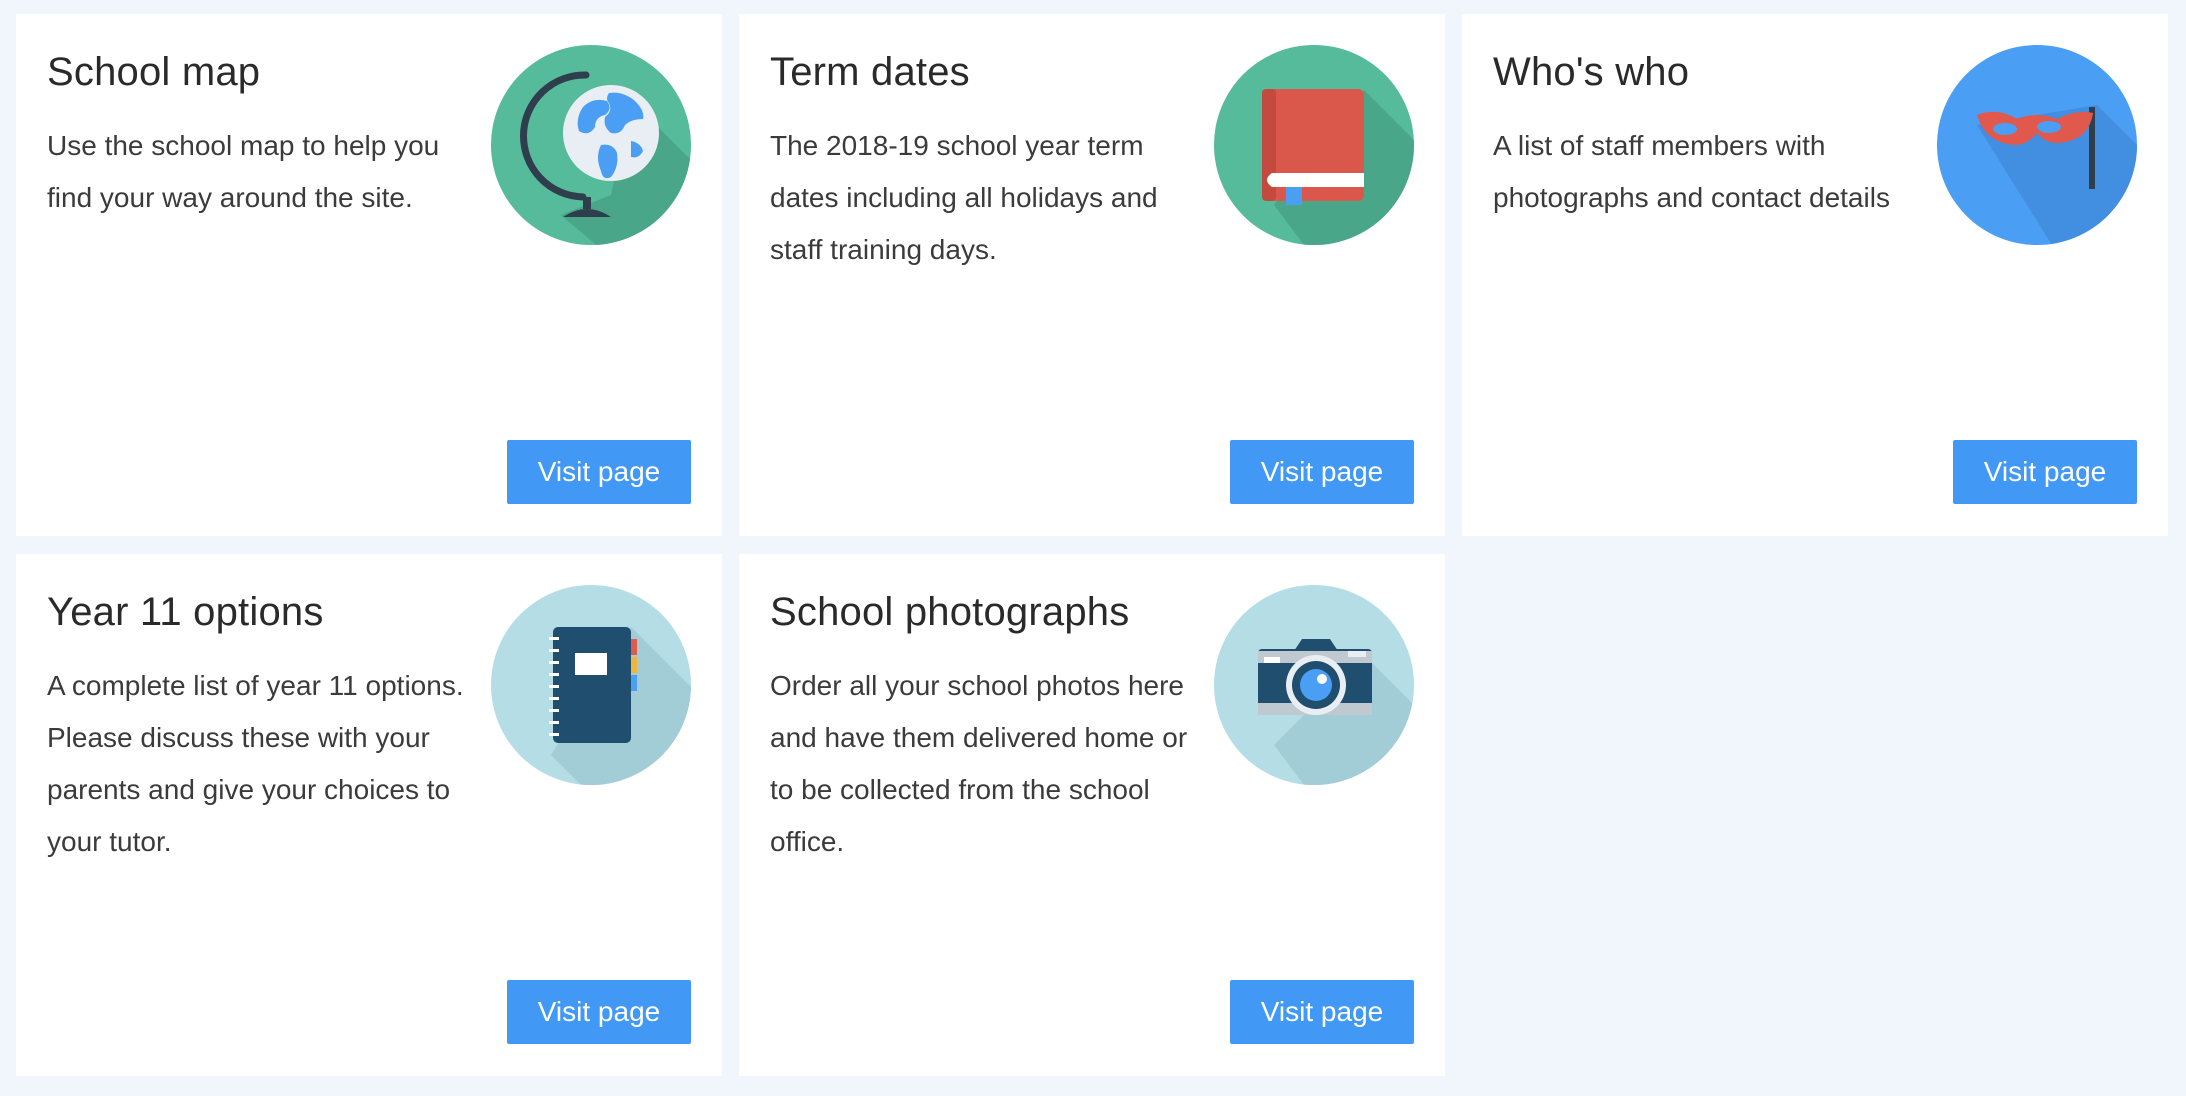 The width and height of the screenshot is (2186, 1096). Describe the element at coordinates (591, 145) in the screenshot. I see `globe-icon` at that location.